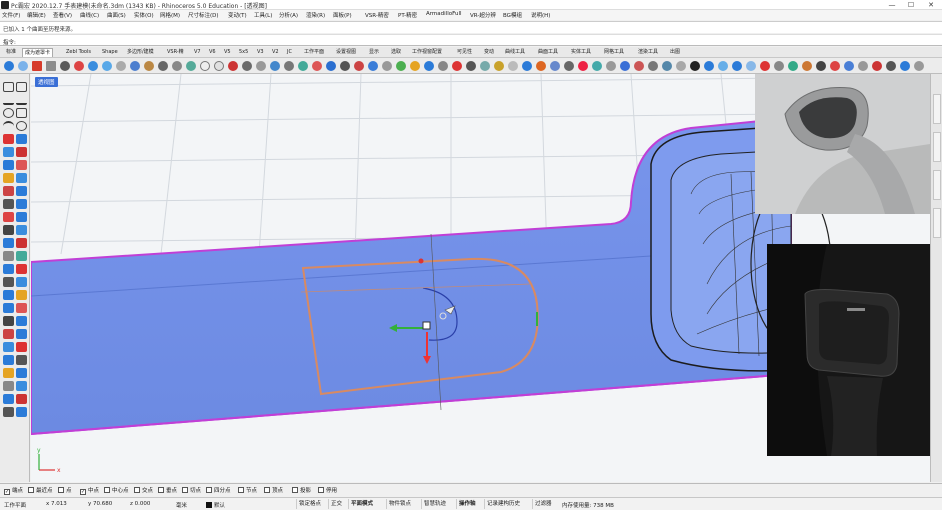 Image resolution: width=942 pixels, height=510 pixels. What do you see at coordinates (695, 66) in the screenshot?
I see `shade-icon` at bounding box center [695, 66].